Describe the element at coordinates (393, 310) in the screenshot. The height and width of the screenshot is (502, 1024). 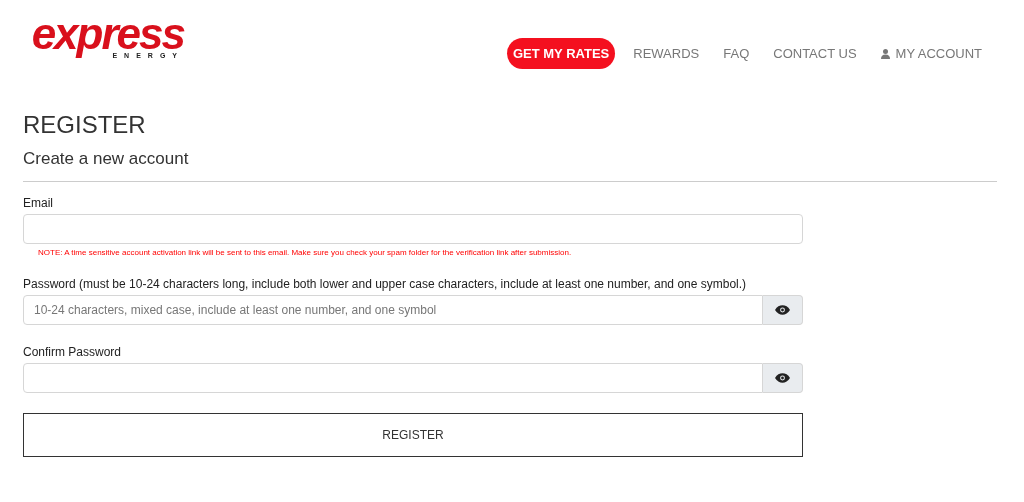
I see `password-field: 10-24 characters, mixed case, include at least one number, and one symbol` at that location.